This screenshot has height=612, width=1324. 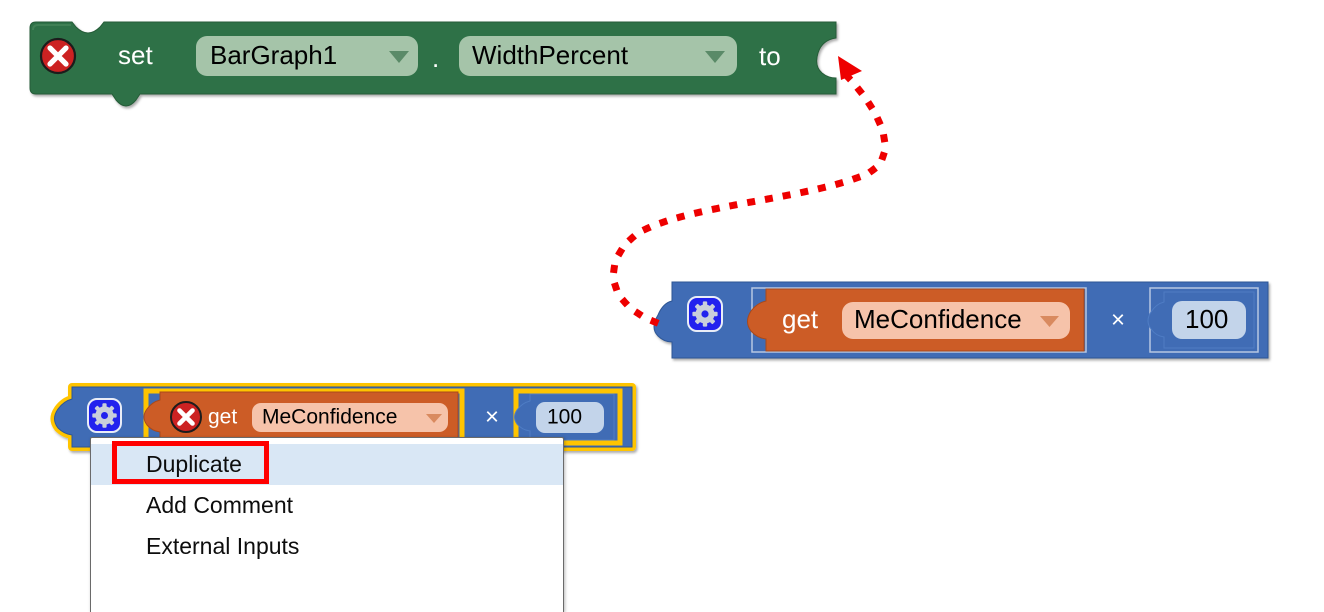 I want to click on multiply-block-detached: get MeConfidence × 100, so click(x=961, y=320).